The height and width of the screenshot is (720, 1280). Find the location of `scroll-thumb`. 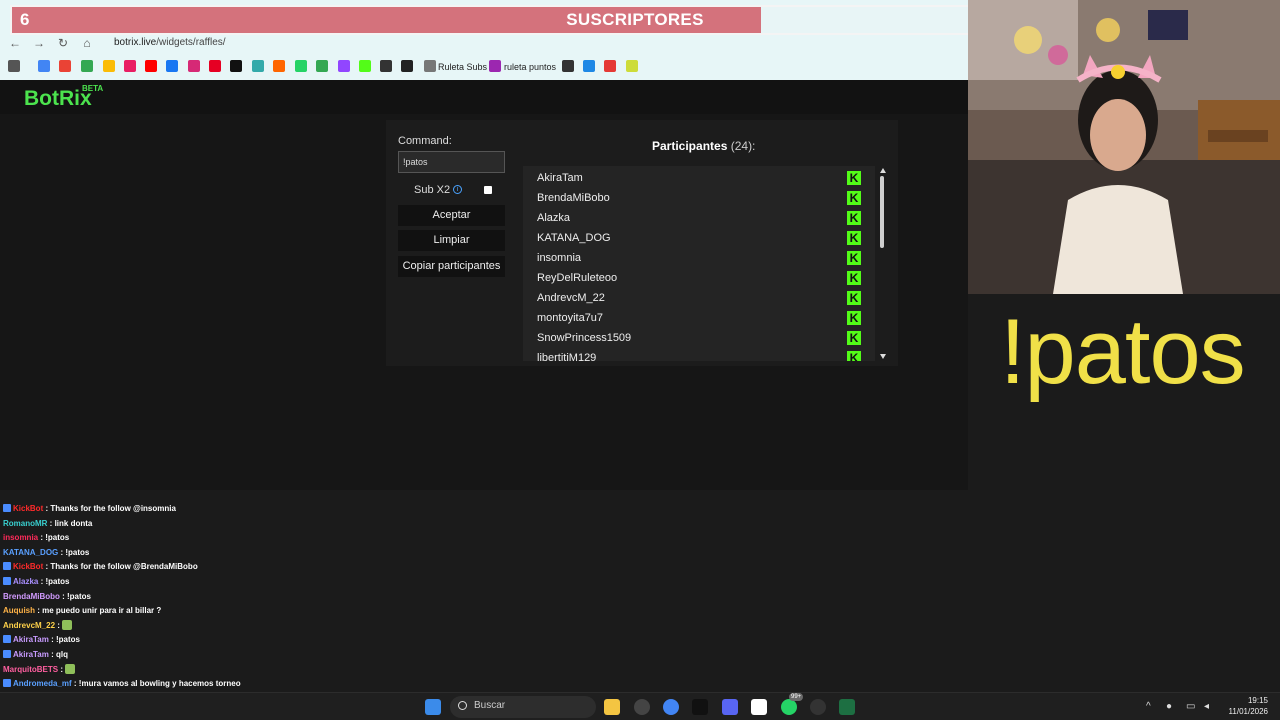

scroll-thumb is located at coordinates (882, 212).